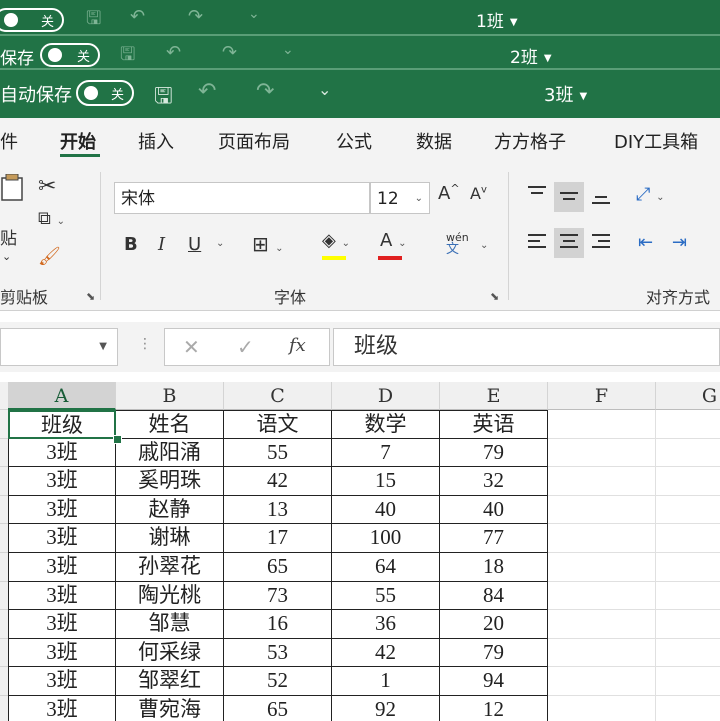  I want to click on table-cell: 77, so click(494, 538).